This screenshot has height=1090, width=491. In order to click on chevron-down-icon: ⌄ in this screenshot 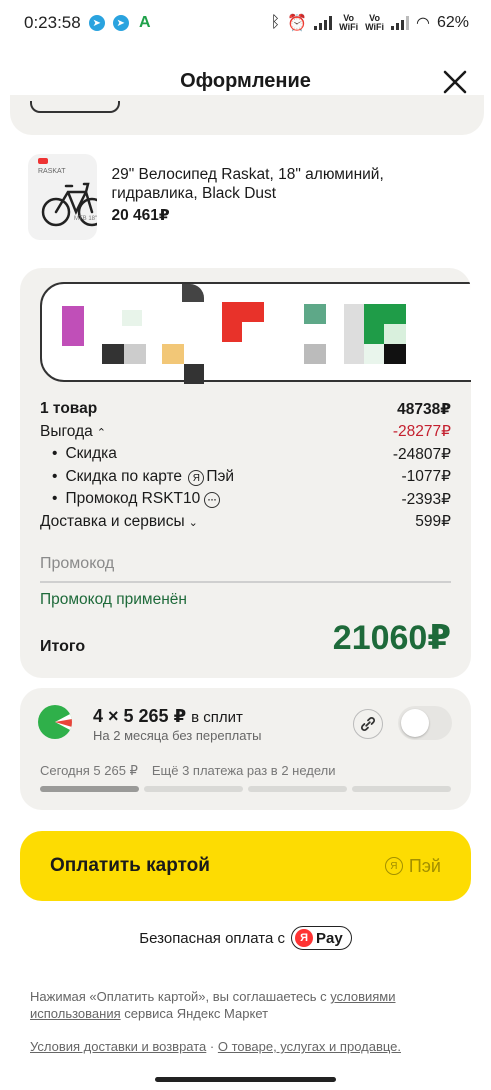, I will do `click(193, 522)`.